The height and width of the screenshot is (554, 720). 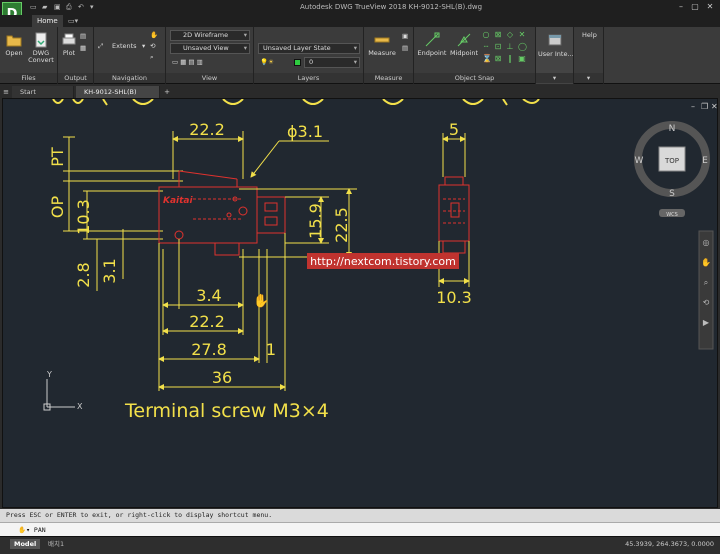 I want to click on panel-measure: Measure ▣ ▤ Measure, so click(x=389, y=55).